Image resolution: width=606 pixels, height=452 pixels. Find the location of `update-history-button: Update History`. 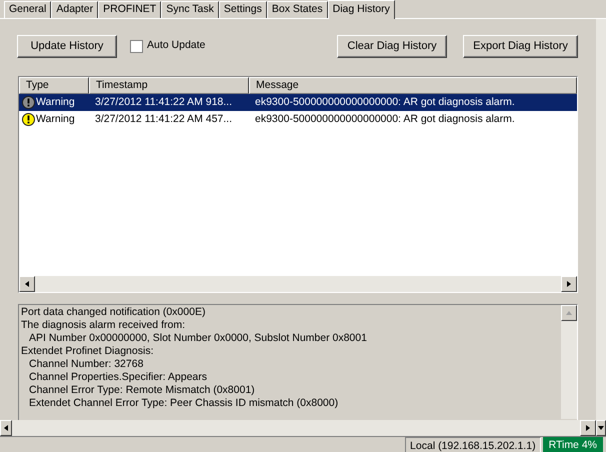

update-history-button: Update History is located at coordinates (67, 46).